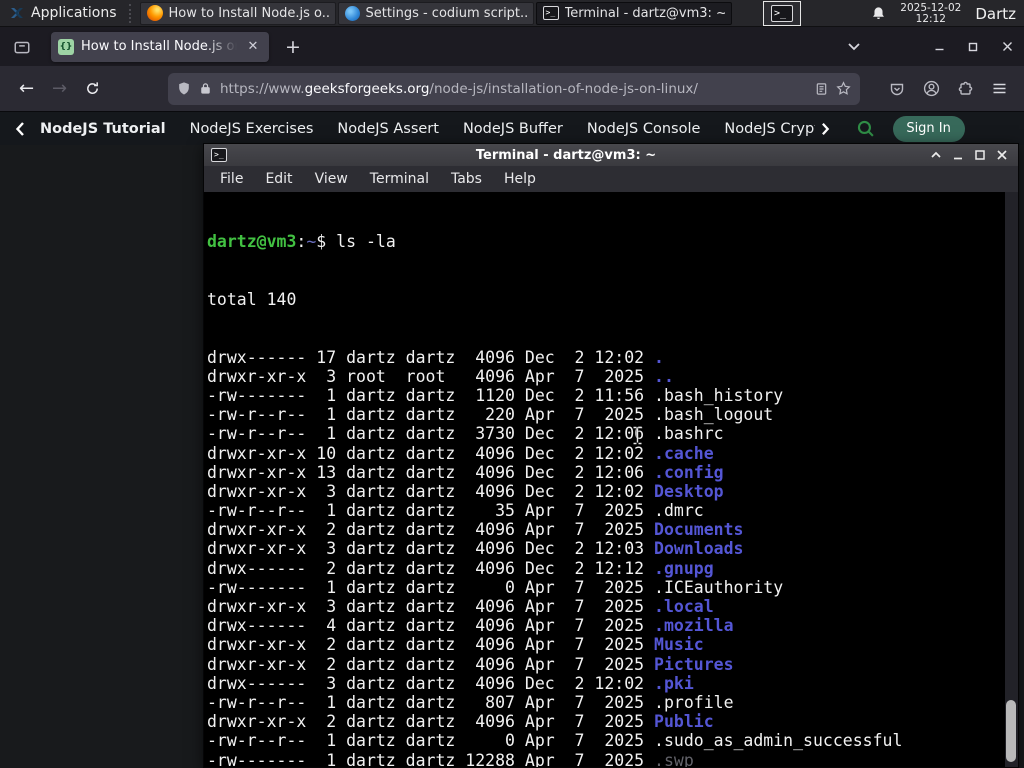 The image size is (1024, 768). I want to click on codium-icon, so click(352, 13).